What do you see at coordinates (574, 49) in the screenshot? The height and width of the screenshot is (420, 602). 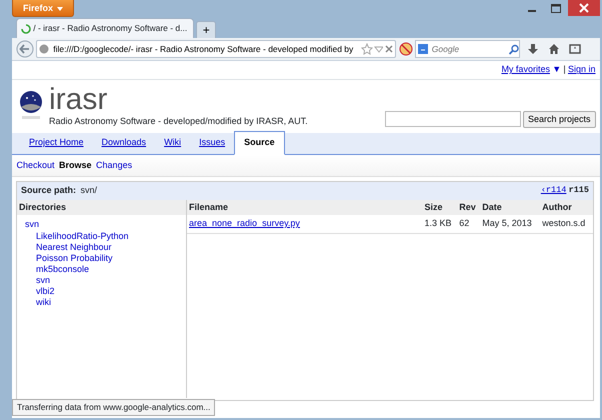 I see `bookmarks-icon` at bounding box center [574, 49].